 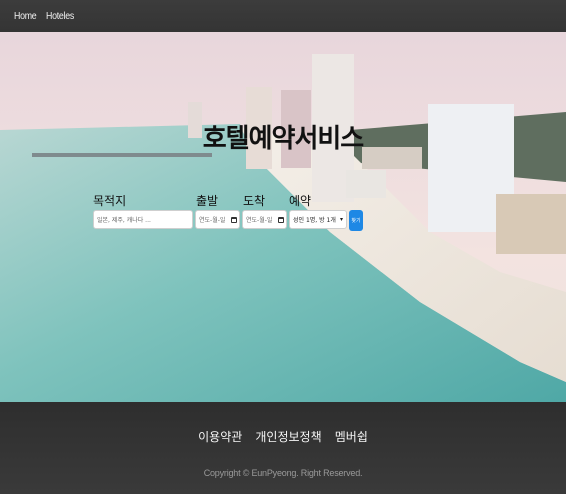 What do you see at coordinates (283, 16) in the screenshot?
I see `navbar: Home Hoteles` at bounding box center [283, 16].